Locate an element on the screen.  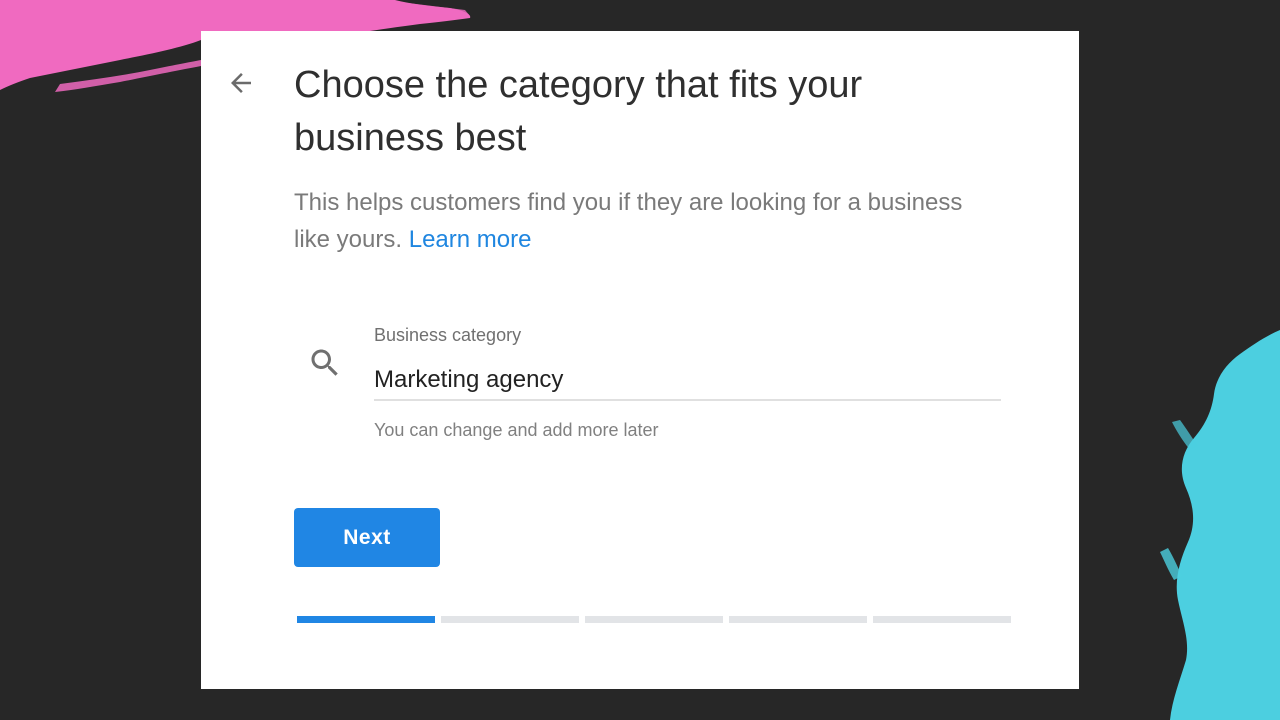
search-icon is located at coordinates (324, 362).